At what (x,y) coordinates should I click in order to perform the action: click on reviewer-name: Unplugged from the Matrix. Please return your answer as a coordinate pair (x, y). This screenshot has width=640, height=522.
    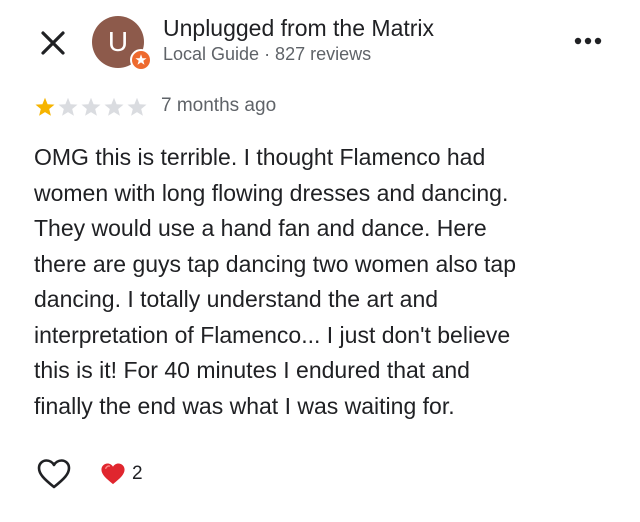
    Looking at the image, I should click on (298, 28).